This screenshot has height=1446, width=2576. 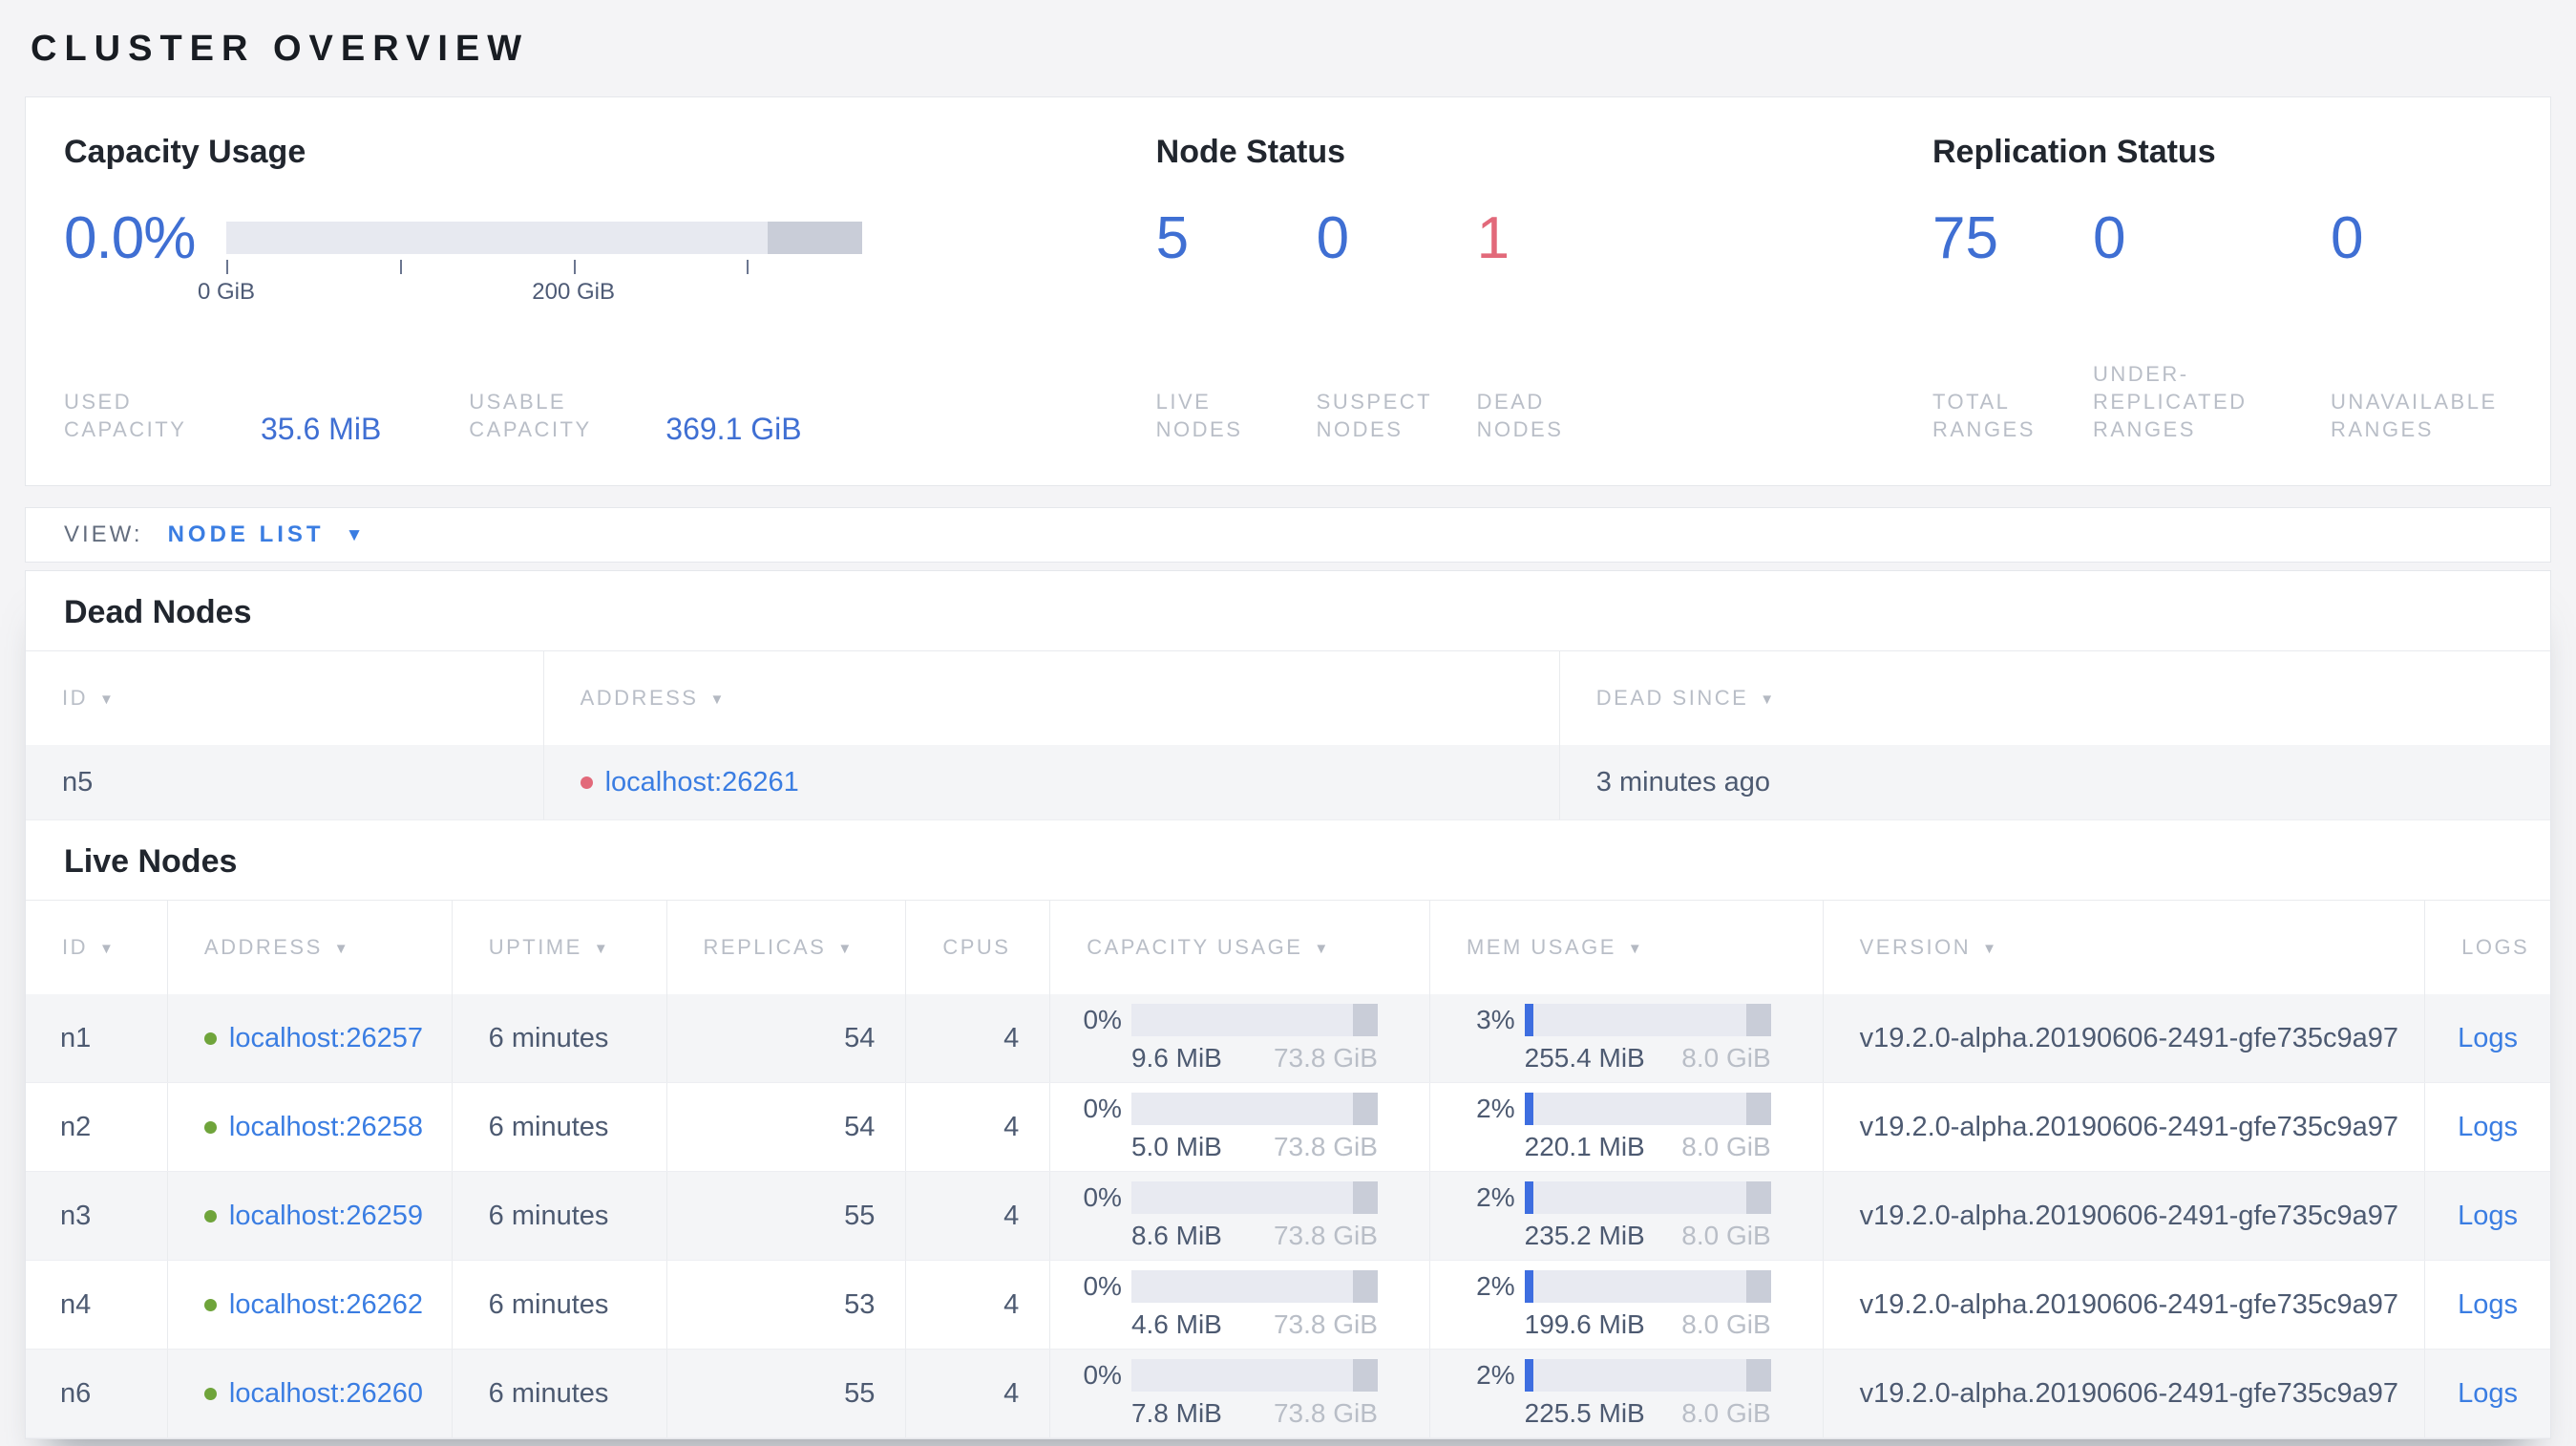 What do you see at coordinates (639, 698) in the screenshot?
I see `column-header-label: ADDRESS` at bounding box center [639, 698].